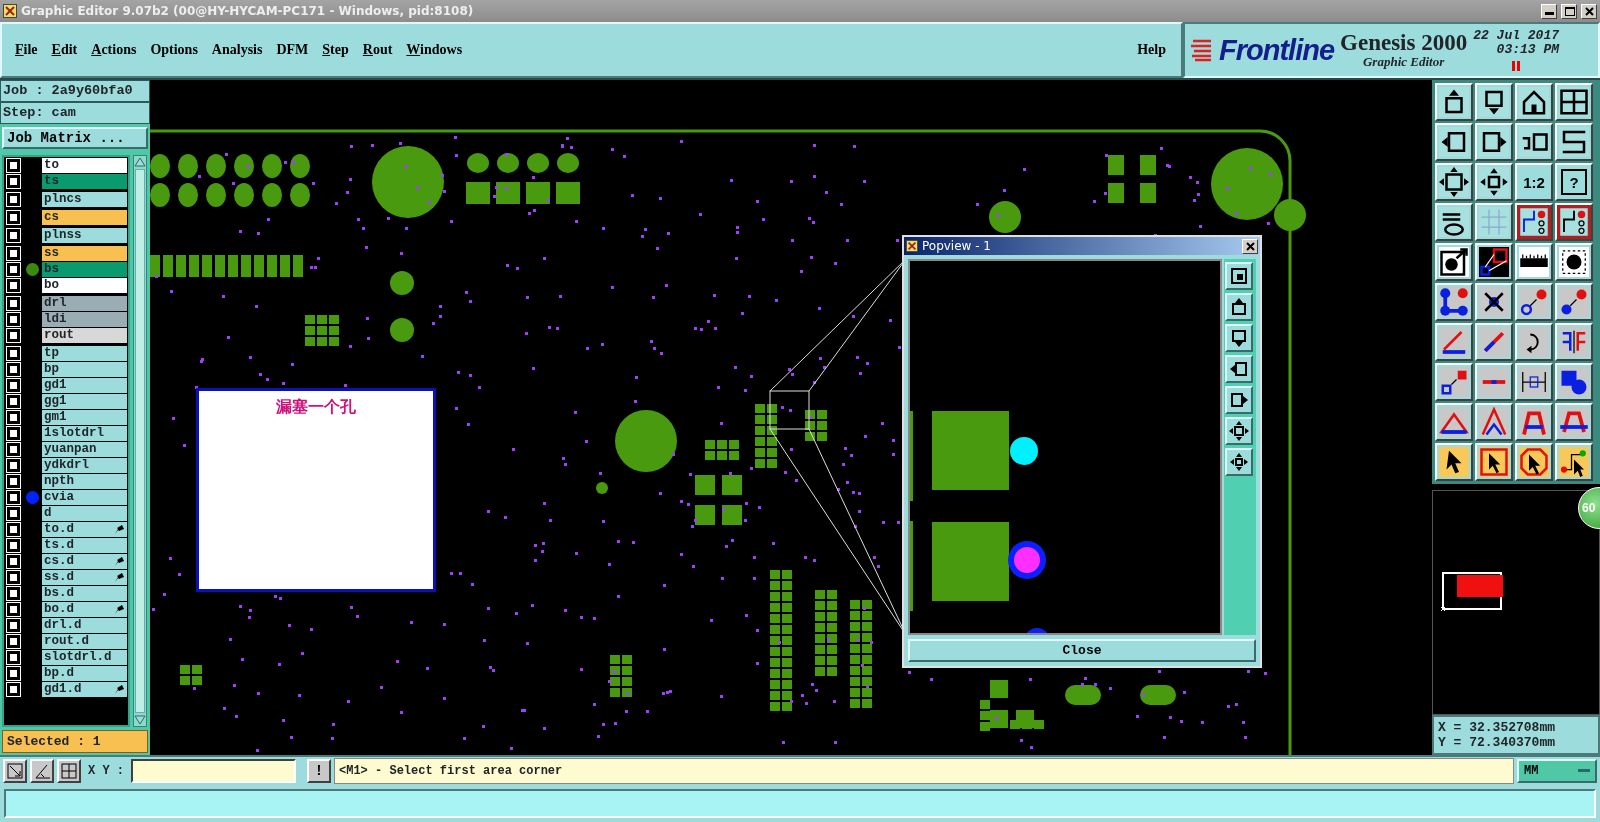  I want to click on exclaim-button: !, so click(319, 771).